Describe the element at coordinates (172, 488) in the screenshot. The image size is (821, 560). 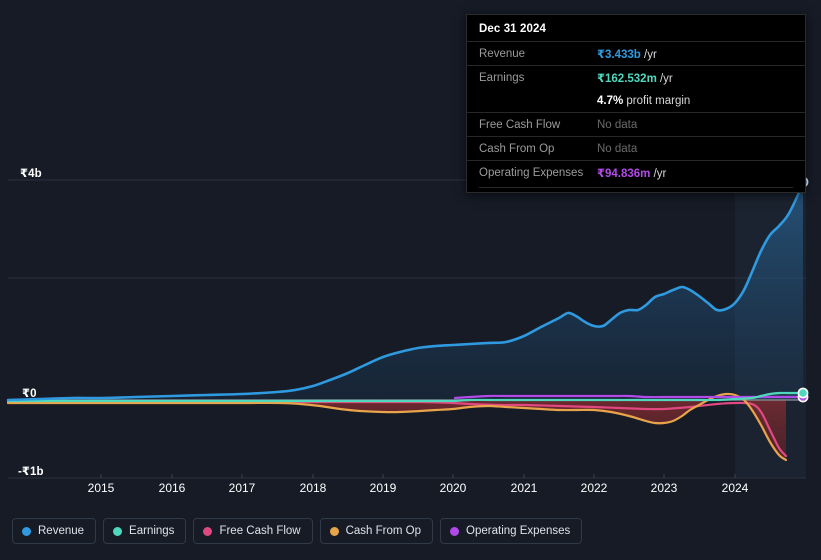
I see `x-axis-tick-2016: 2016` at that location.